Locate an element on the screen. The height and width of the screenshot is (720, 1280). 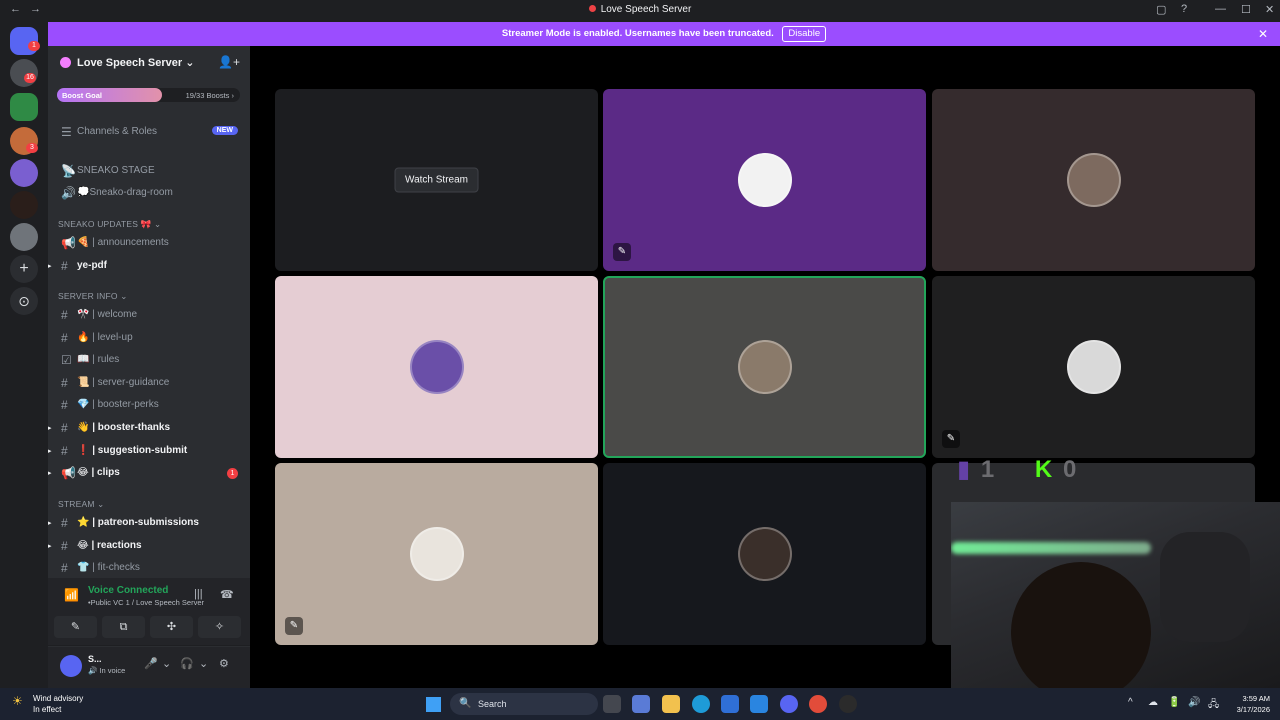
channel-patreon-submissions: ▸ # ⭐ | patreon-submissions is located at coordinates (149, 523).